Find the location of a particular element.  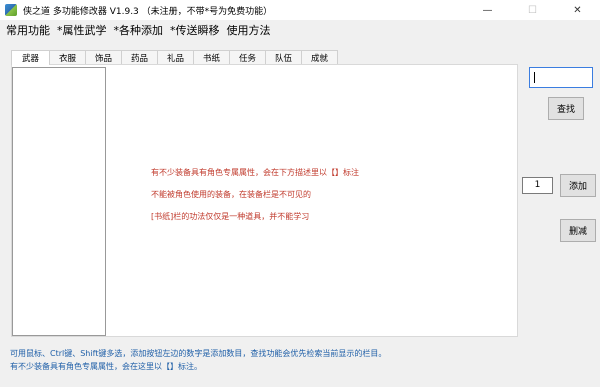

close-button: ✕ is located at coordinates (577, 10).